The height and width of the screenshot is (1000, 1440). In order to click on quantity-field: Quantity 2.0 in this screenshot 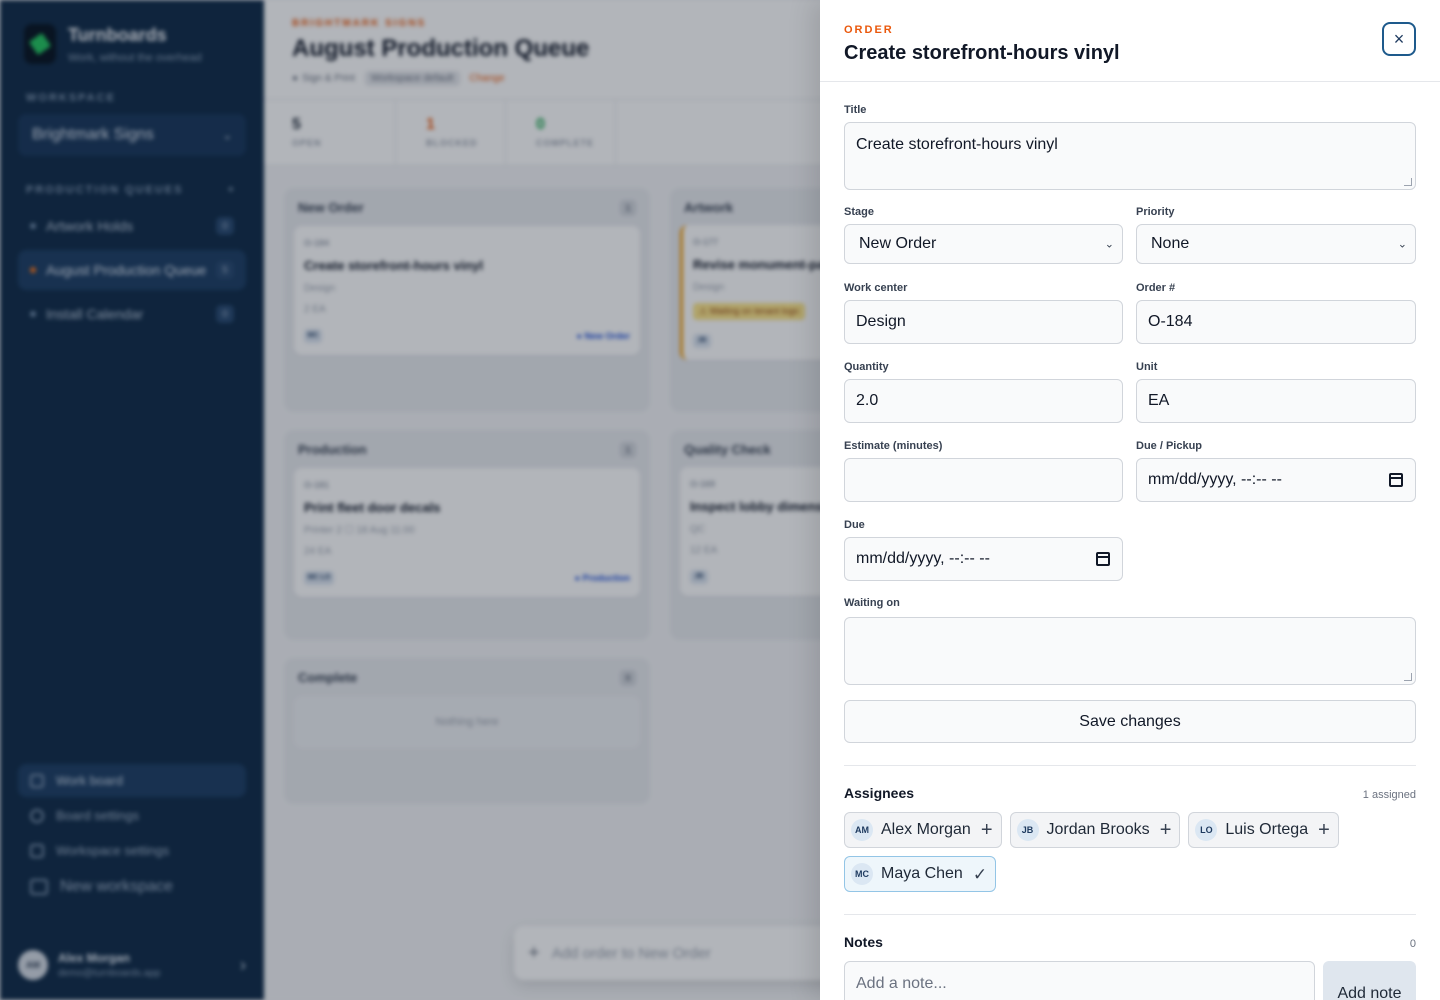, I will do `click(983, 392)`.